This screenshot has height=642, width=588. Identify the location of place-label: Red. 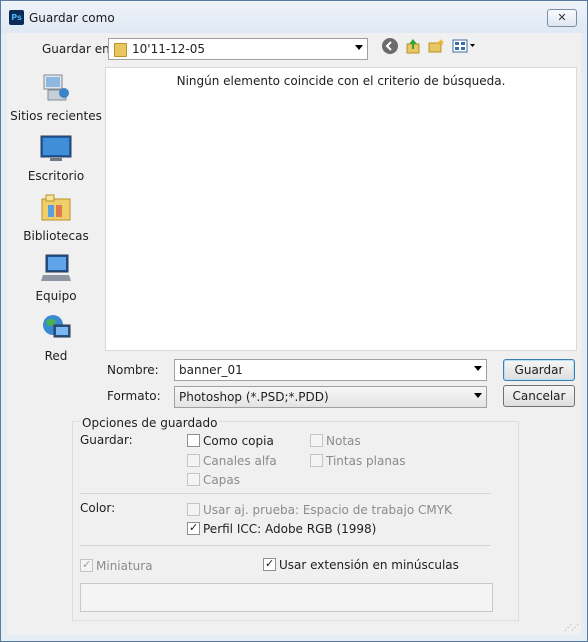
(56, 356).